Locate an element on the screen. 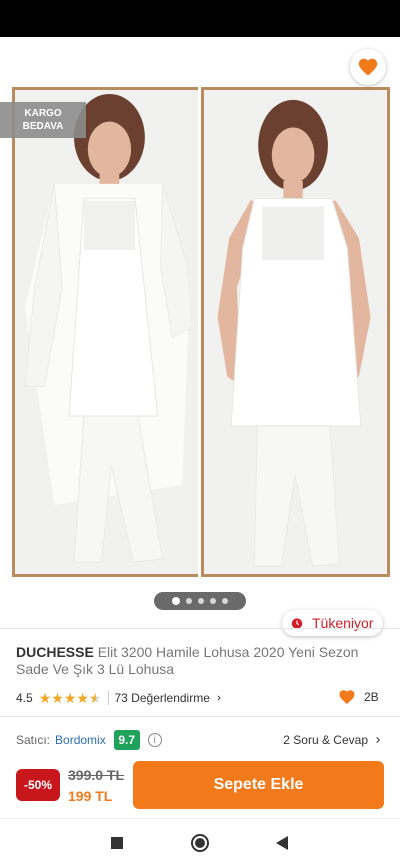 The width and height of the screenshot is (400, 866). questions-label: 2 Soru & Cevap is located at coordinates (325, 740).